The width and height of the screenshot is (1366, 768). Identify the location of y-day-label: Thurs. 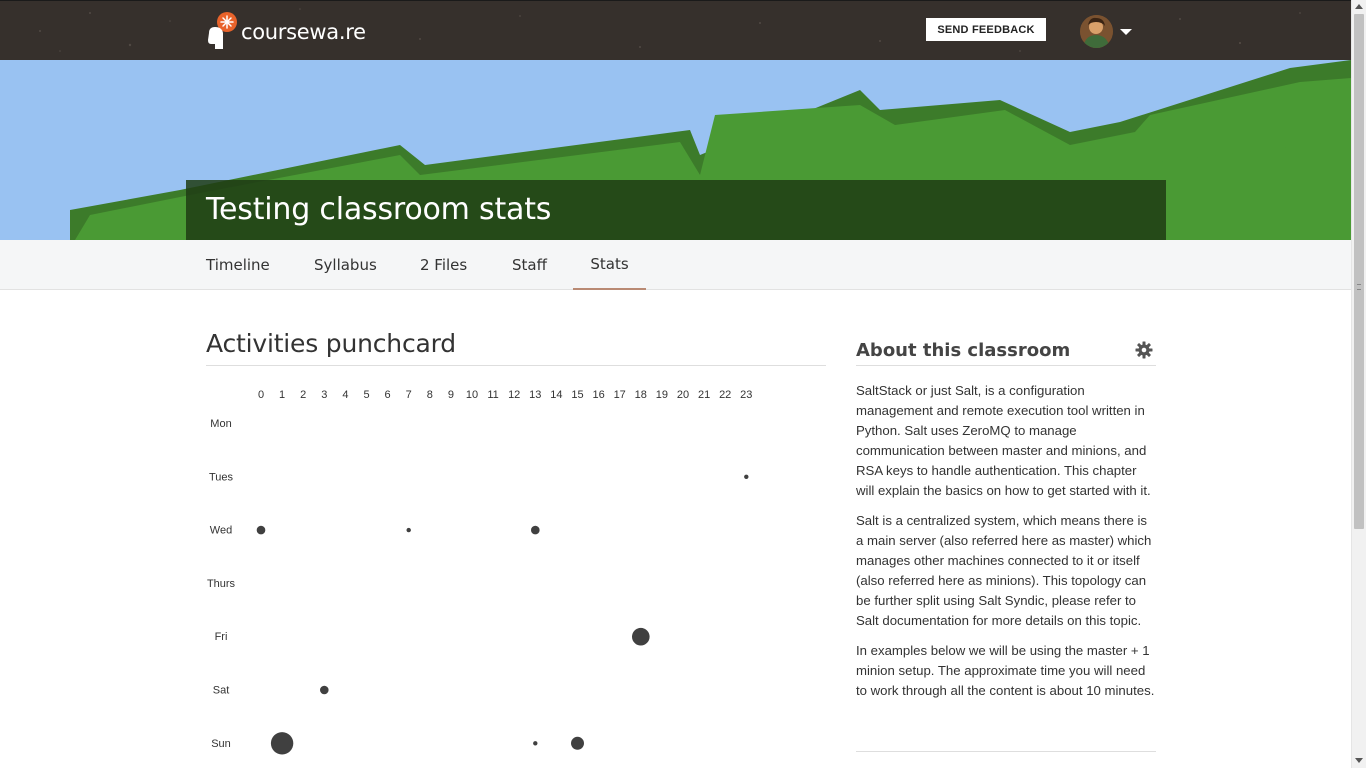
(221, 584).